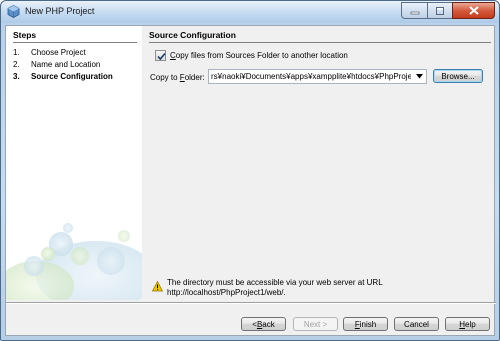  What do you see at coordinates (365, 324) in the screenshot?
I see `finish-button: Finish` at bounding box center [365, 324].